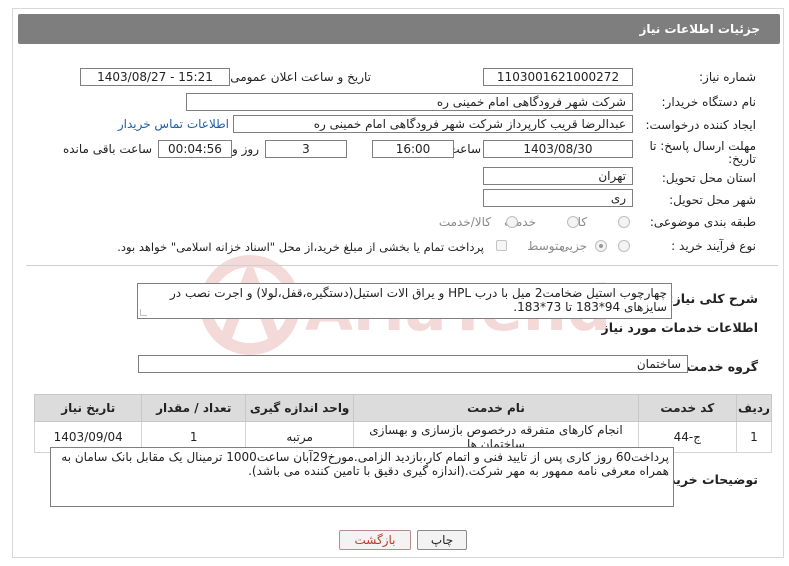 This screenshot has height=566, width=789. I want to click on category-option-goods-service: کالا/خدمت, so click(464, 222).